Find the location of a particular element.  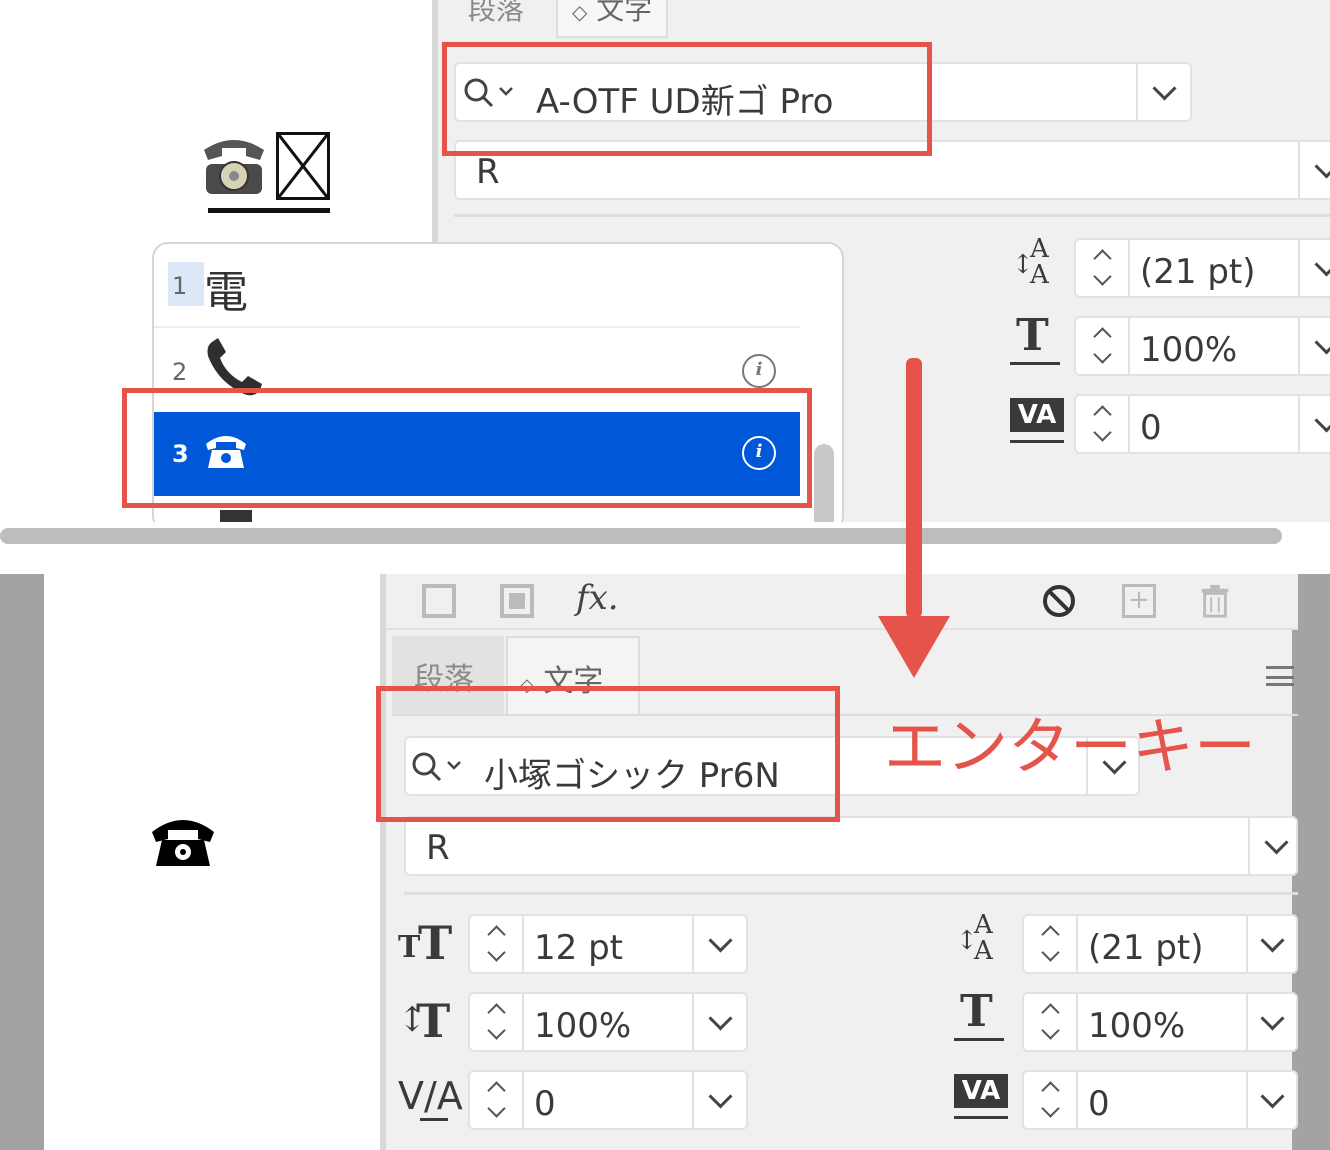

filled-square-icon is located at coordinates (517, 601).